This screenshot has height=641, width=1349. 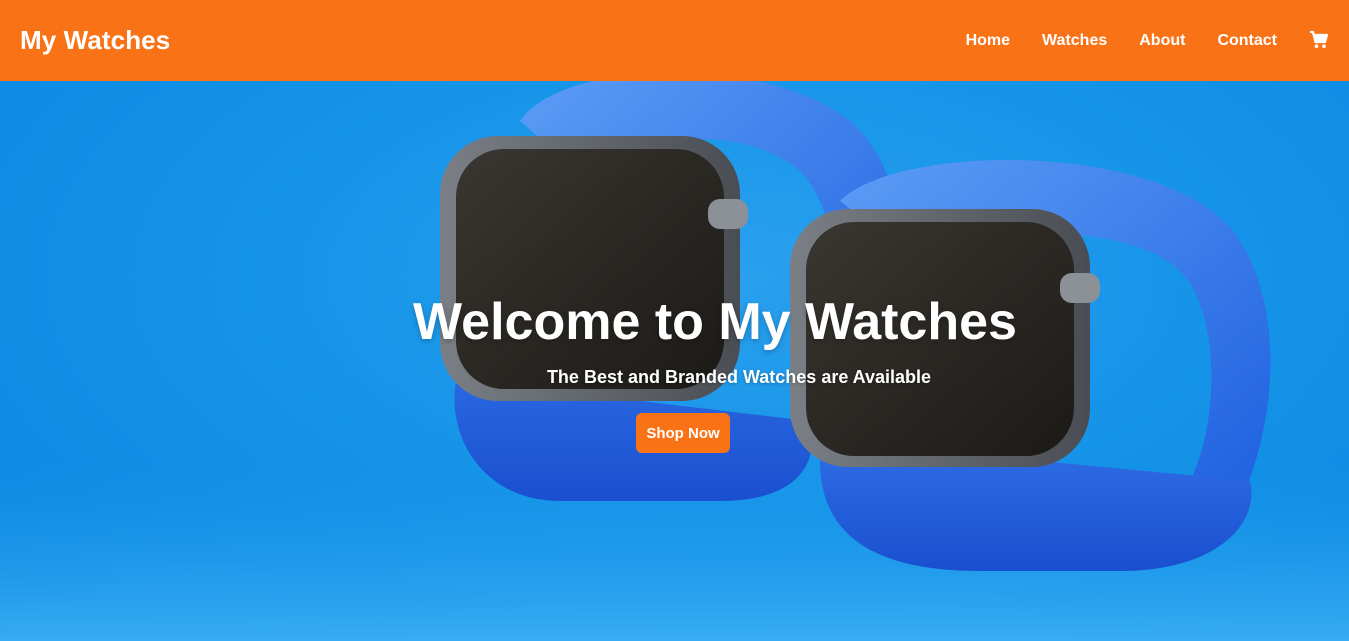 What do you see at coordinates (683, 433) in the screenshot?
I see `shop-now-button: Shop Now` at bounding box center [683, 433].